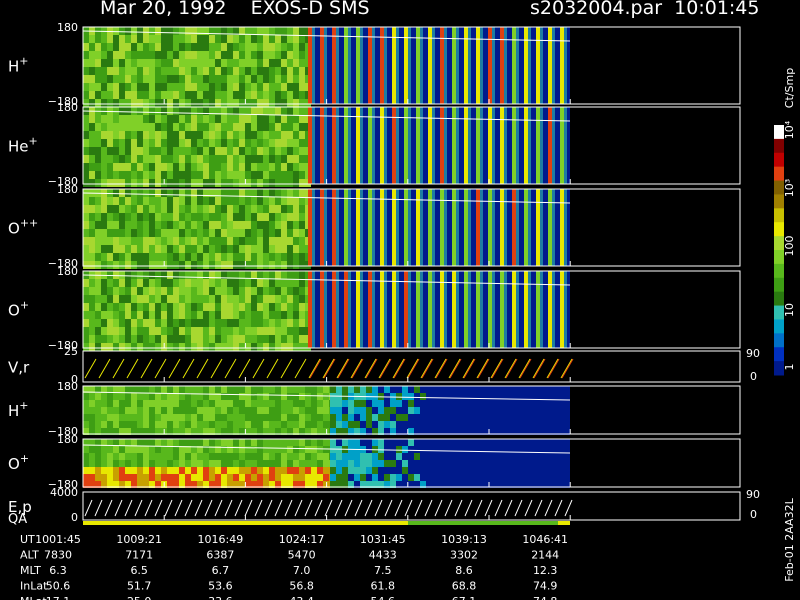  Describe the element at coordinates (58, 539) in the screenshot. I see `ephem-cell: 1001:45` at that location.